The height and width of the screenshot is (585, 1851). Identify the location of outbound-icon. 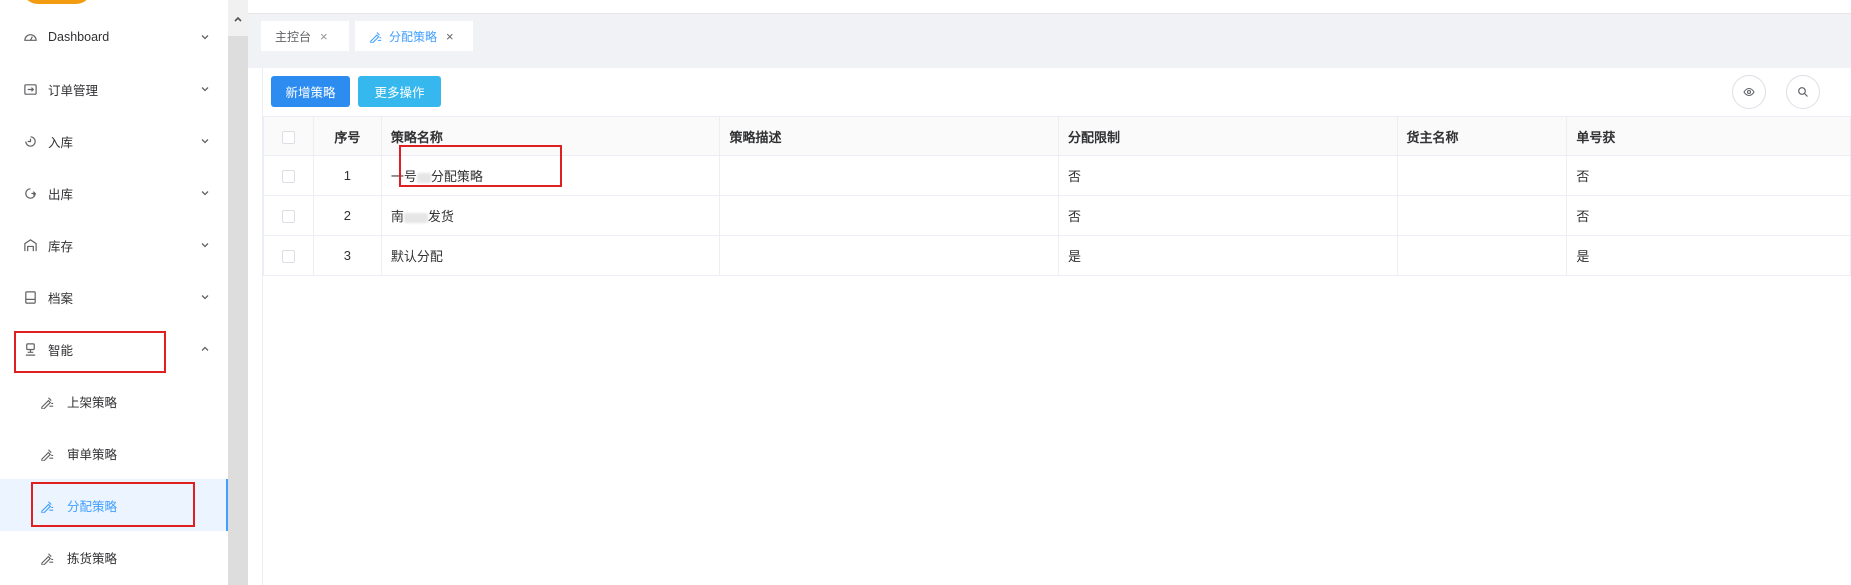
(30, 193).